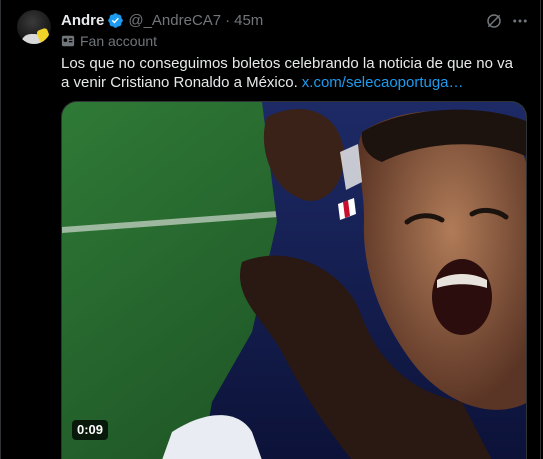 The width and height of the screenshot is (543, 459). Describe the element at coordinates (82, 20) in the screenshot. I see `author-name: Andre` at that location.